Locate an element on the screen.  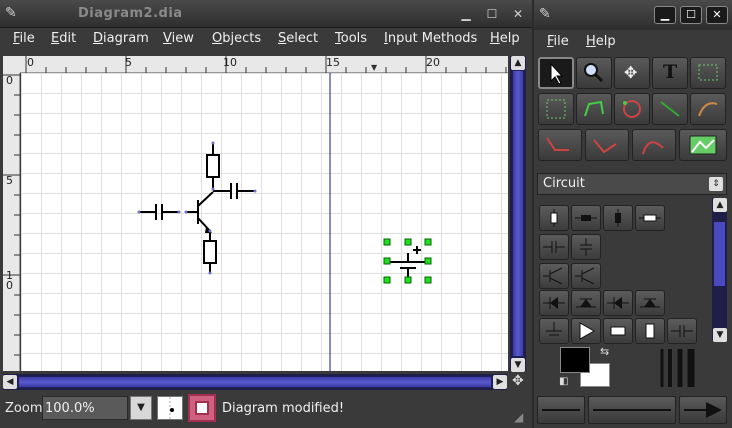
menu-edit: Edit is located at coordinates (63, 38).